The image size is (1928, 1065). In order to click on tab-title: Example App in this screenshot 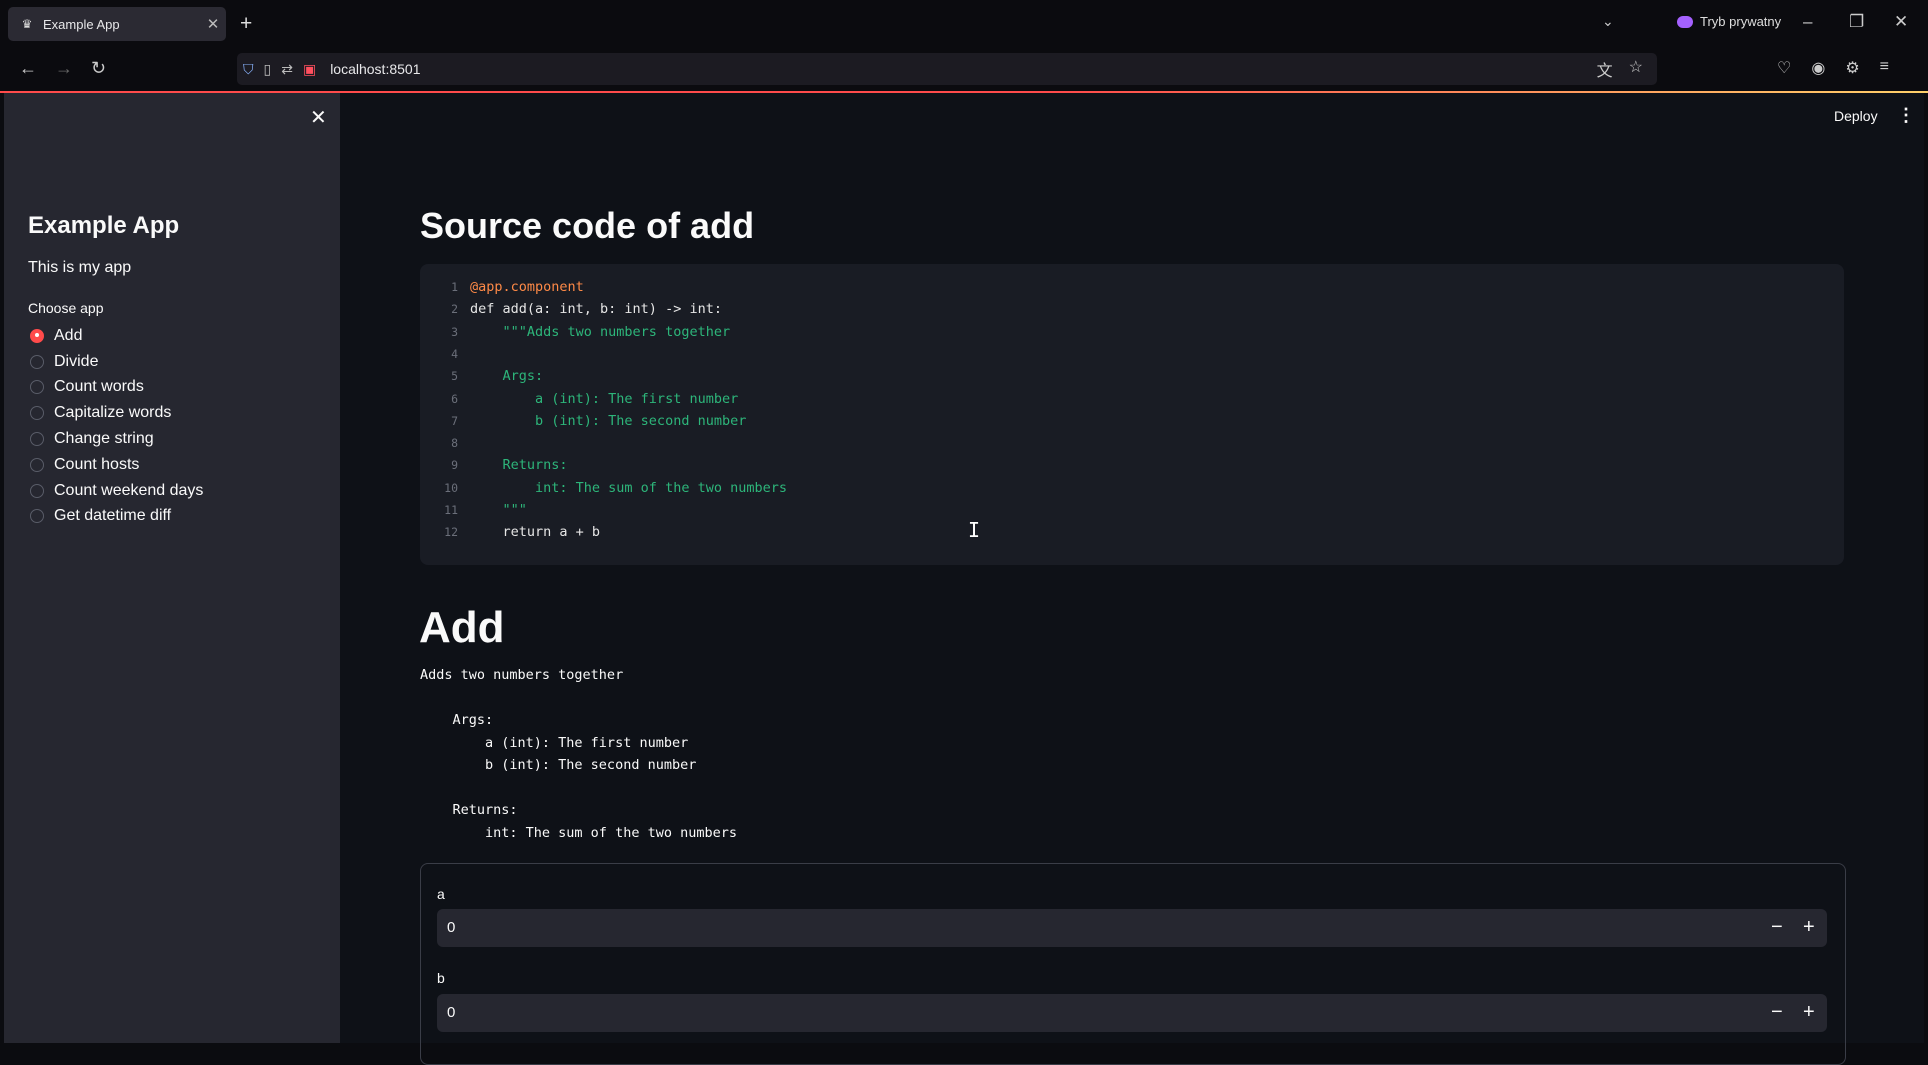, I will do `click(81, 24)`.